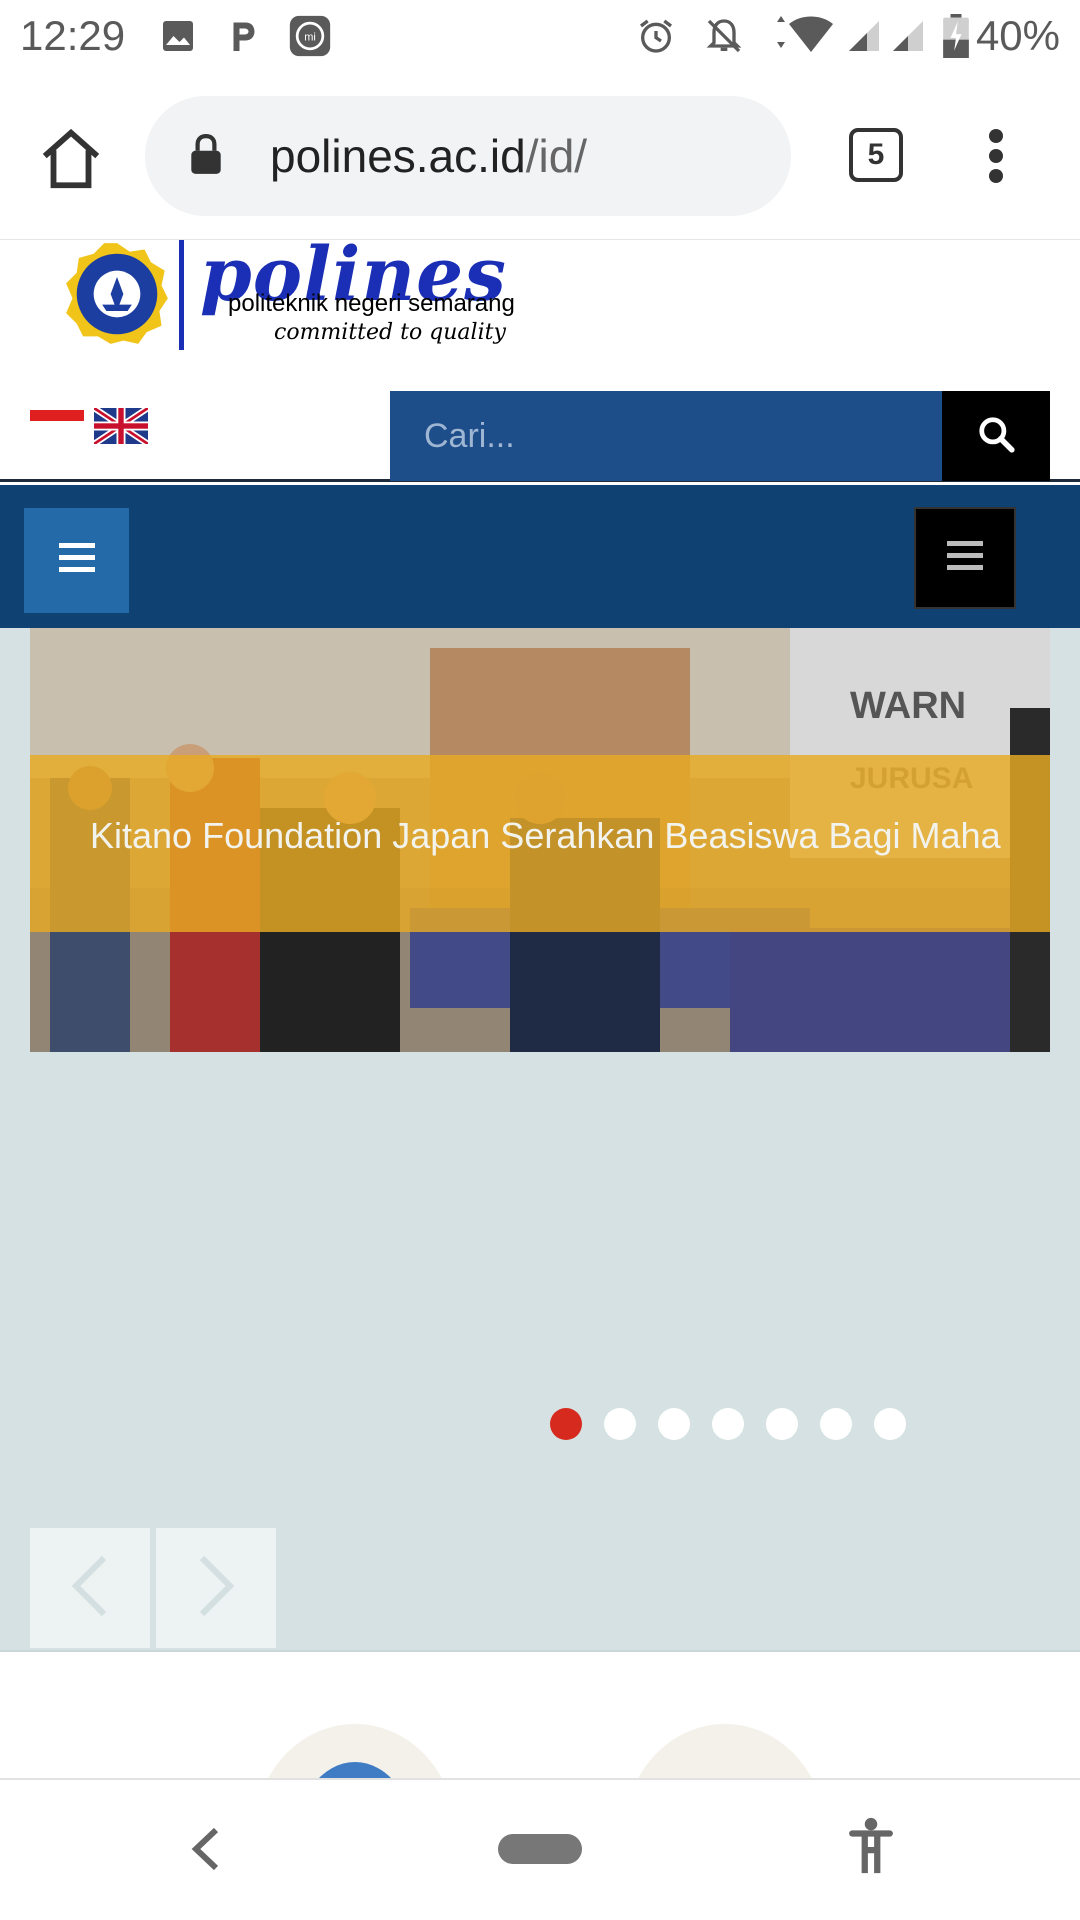 This screenshot has width=1080, height=1920. What do you see at coordinates (656, 36) in the screenshot?
I see `alarm-icon` at bounding box center [656, 36].